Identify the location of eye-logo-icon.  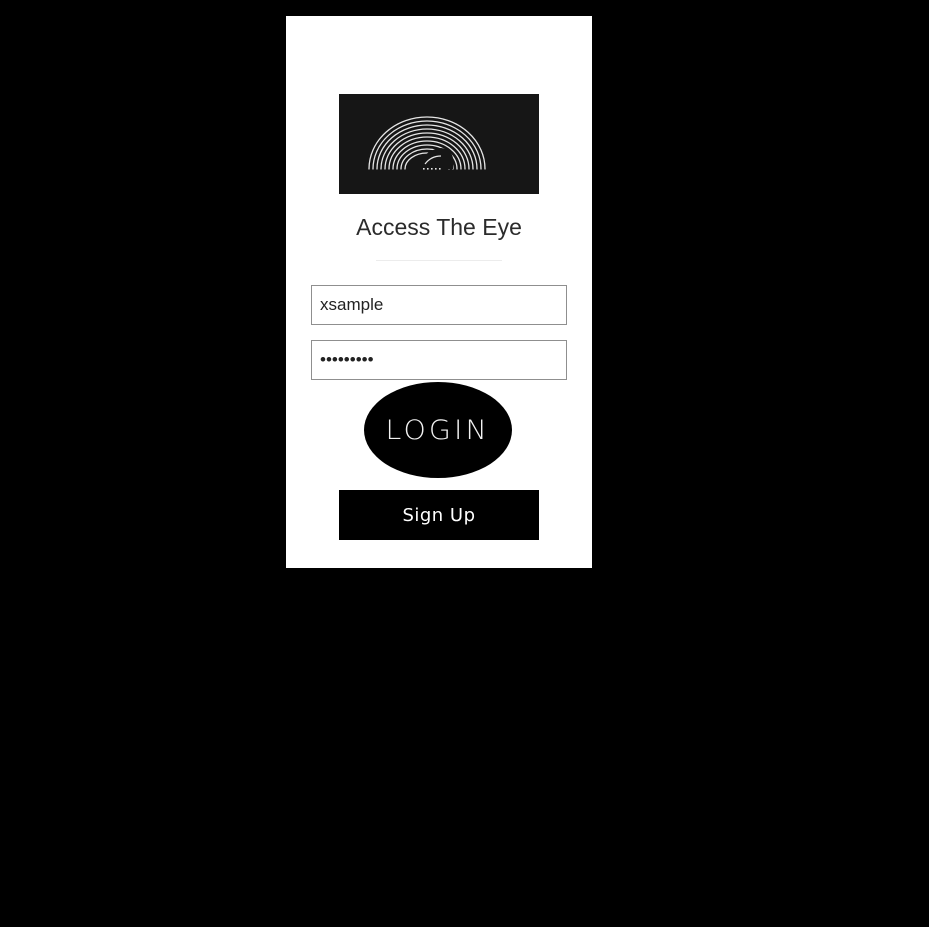
(439, 144).